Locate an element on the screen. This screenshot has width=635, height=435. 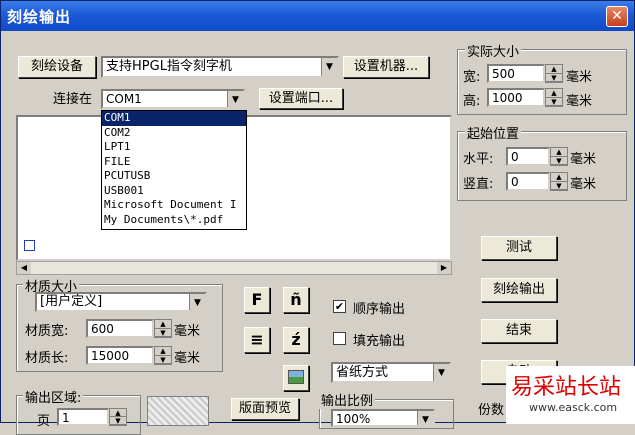
material-length-unit: 毫米 is located at coordinates (187, 358).